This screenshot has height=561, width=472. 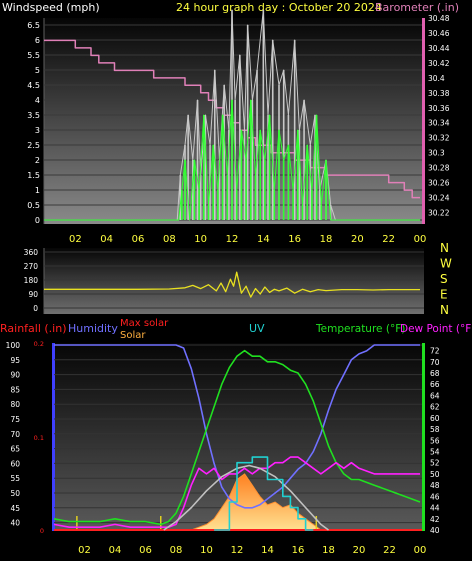 What do you see at coordinates (37, 40) in the screenshot?
I see `wind-tick-label: 6` at bounding box center [37, 40].